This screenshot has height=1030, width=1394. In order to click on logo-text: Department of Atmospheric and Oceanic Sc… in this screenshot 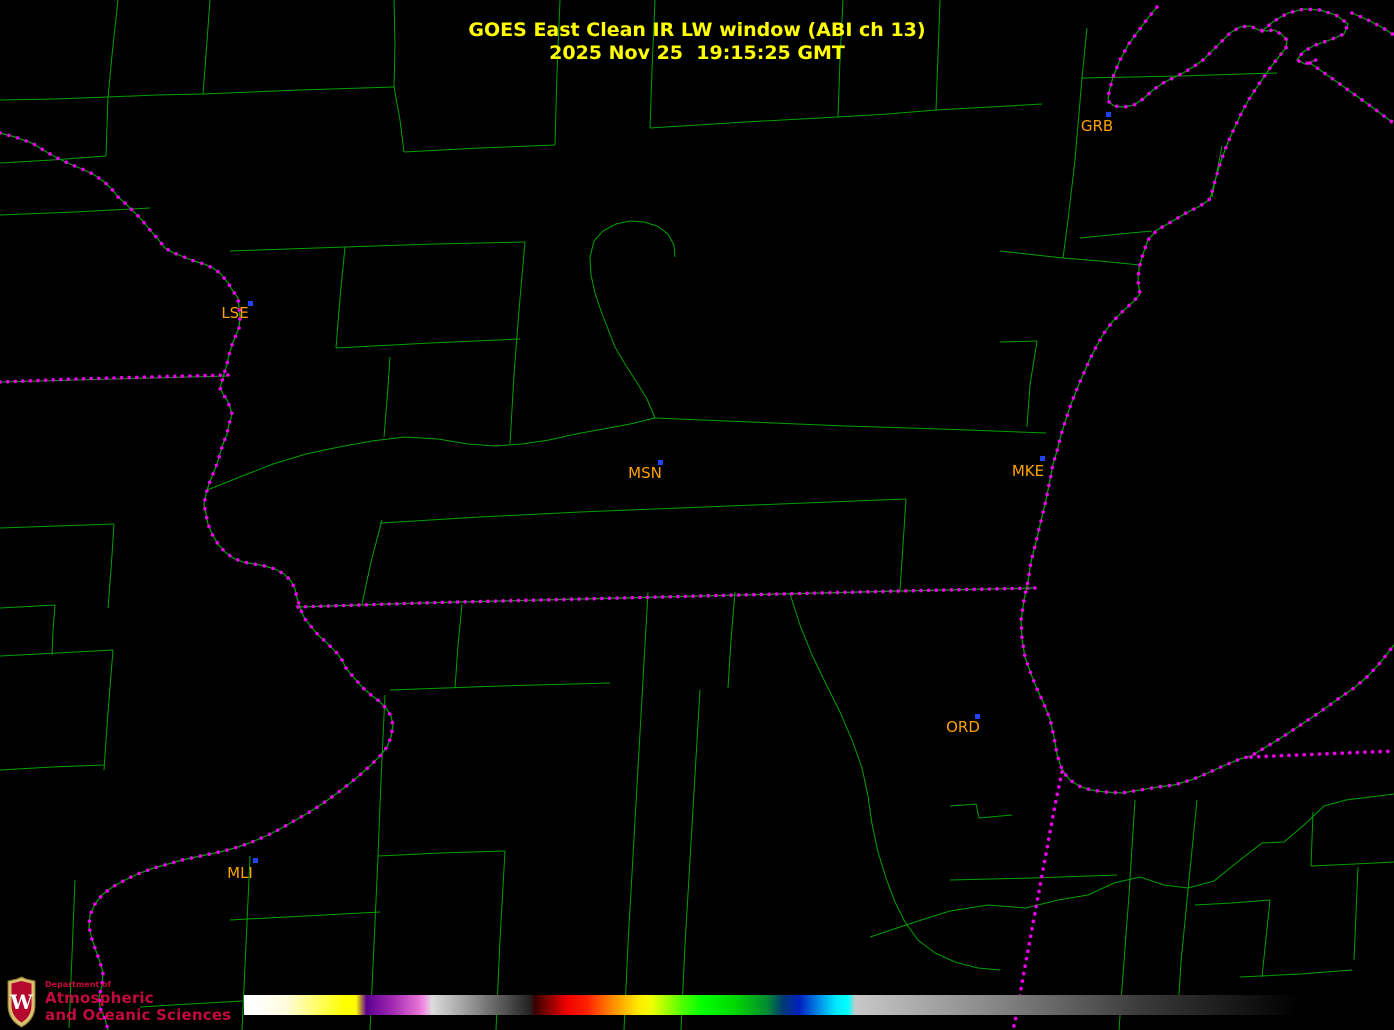, I will do `click(138, 999)`.